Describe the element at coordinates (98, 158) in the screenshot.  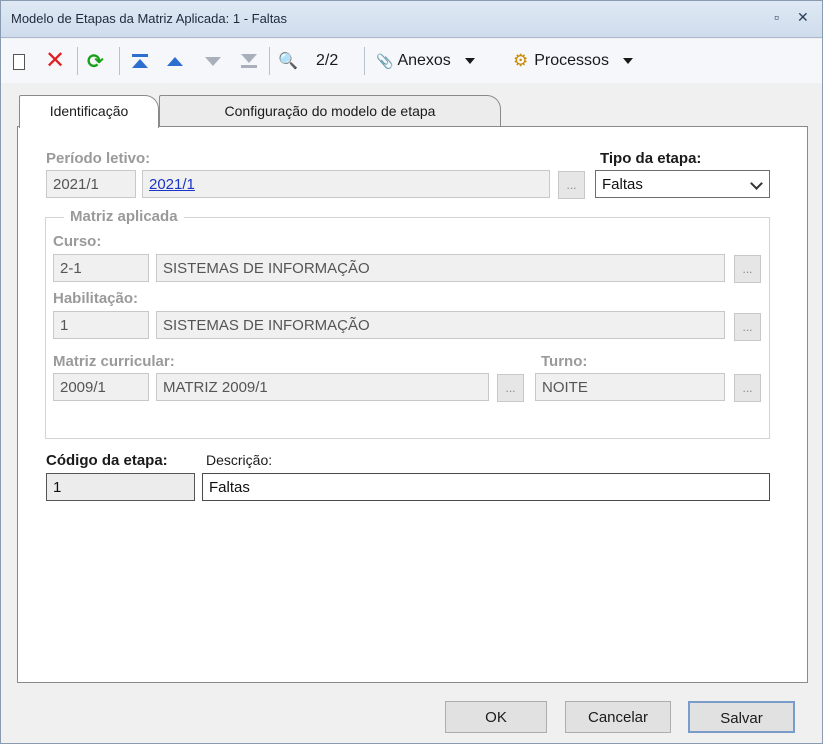
I see `periodo-label: Período letivo:` at that location.